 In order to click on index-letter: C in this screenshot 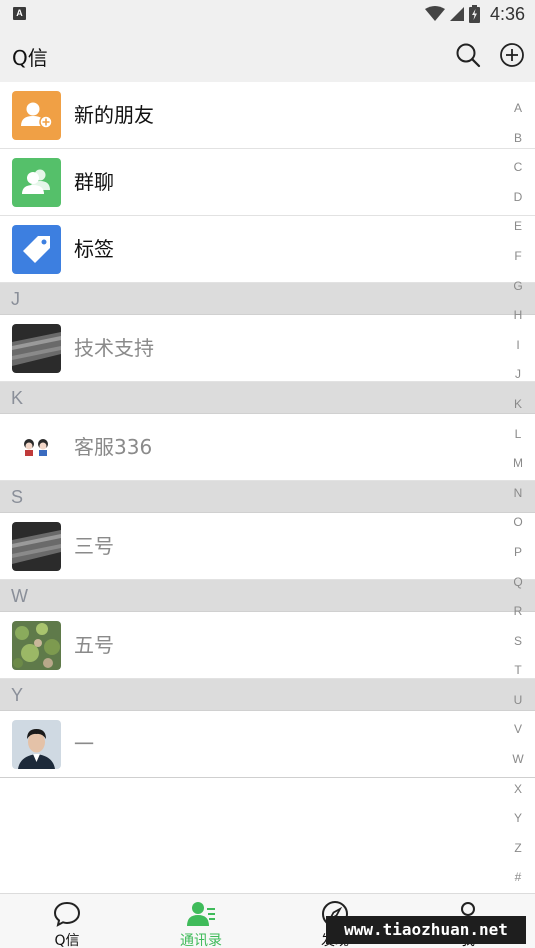, I will do `click(518, 168)`.